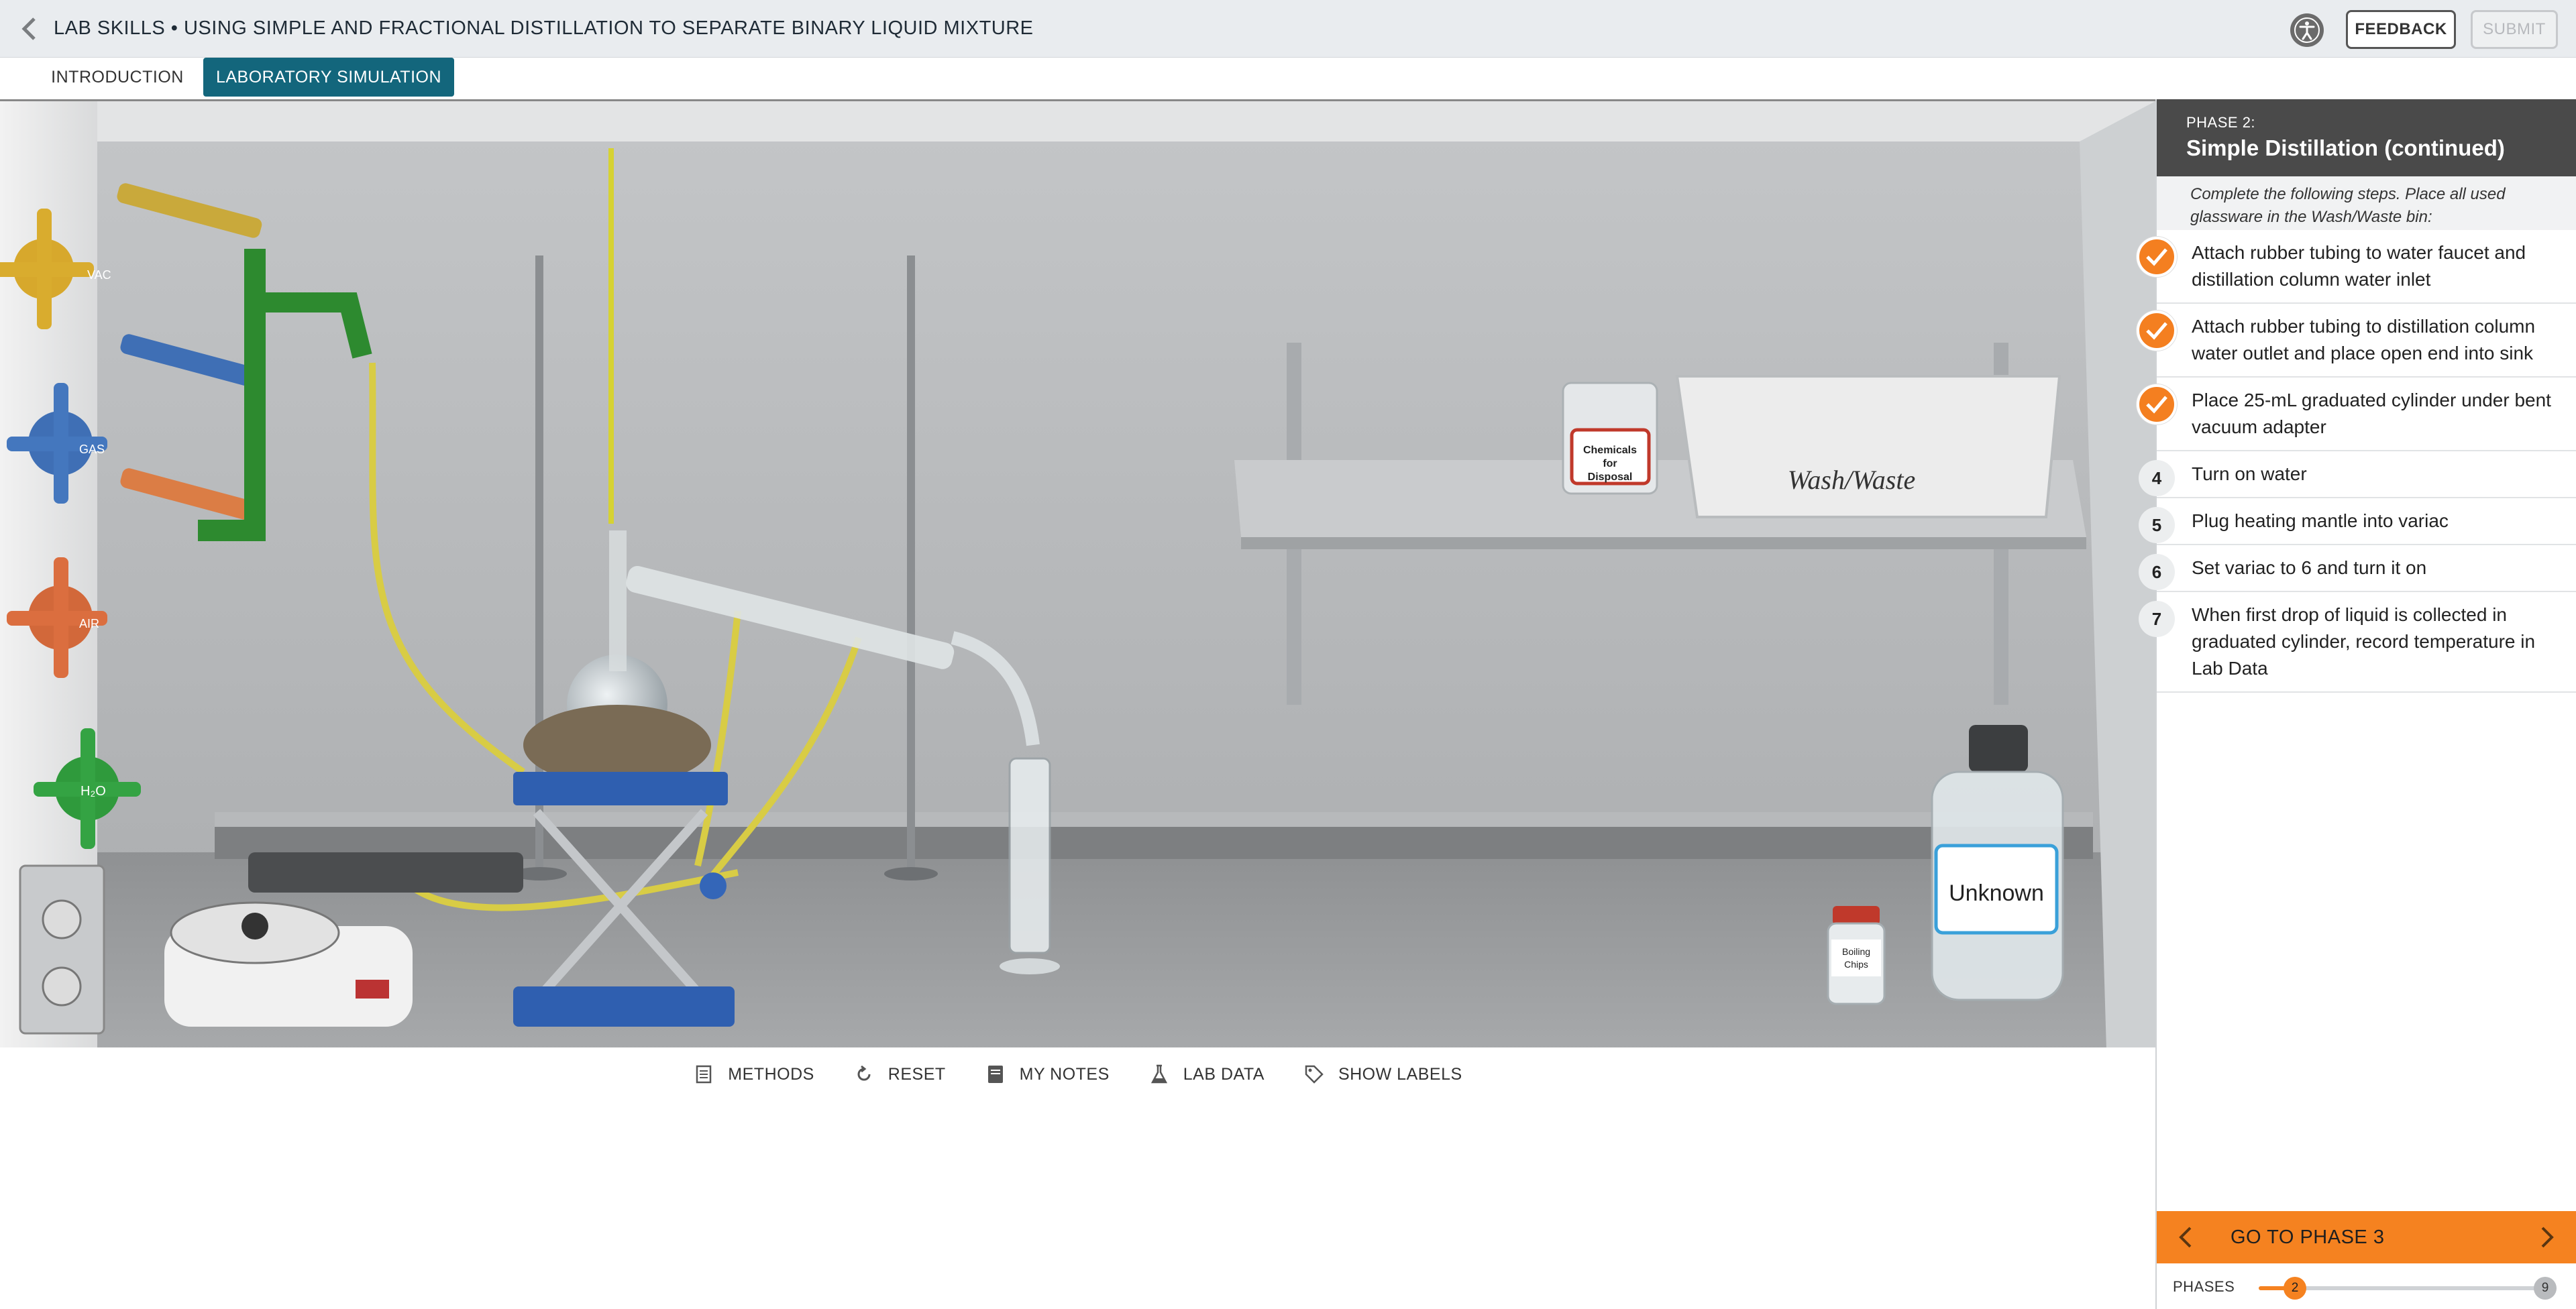 The width and height of the screenshot is (2576, 1309). Describe the element at coordinates (1064, 1074) in the screenshot. I see `my-notes-label: MY NOTES` at that location.